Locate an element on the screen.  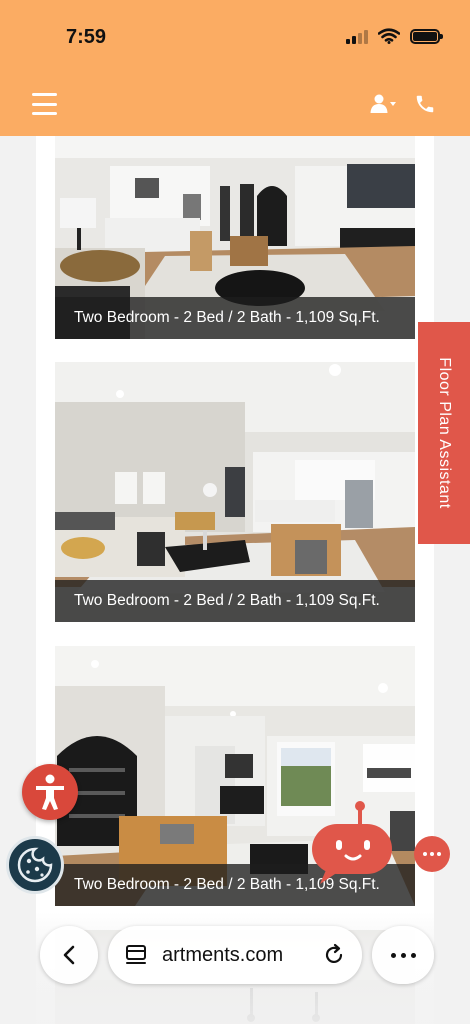
status-icons is located at coordinates (394, 36).